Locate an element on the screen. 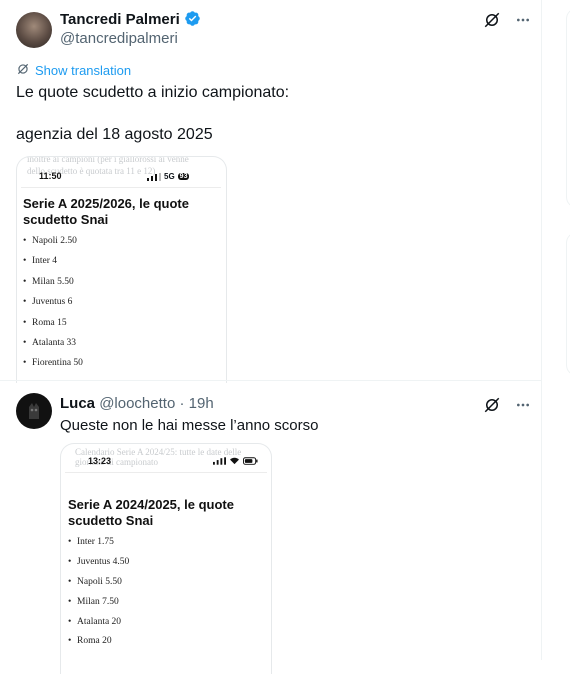  list-item: Roma 20 is located at coordinates (98, 641).